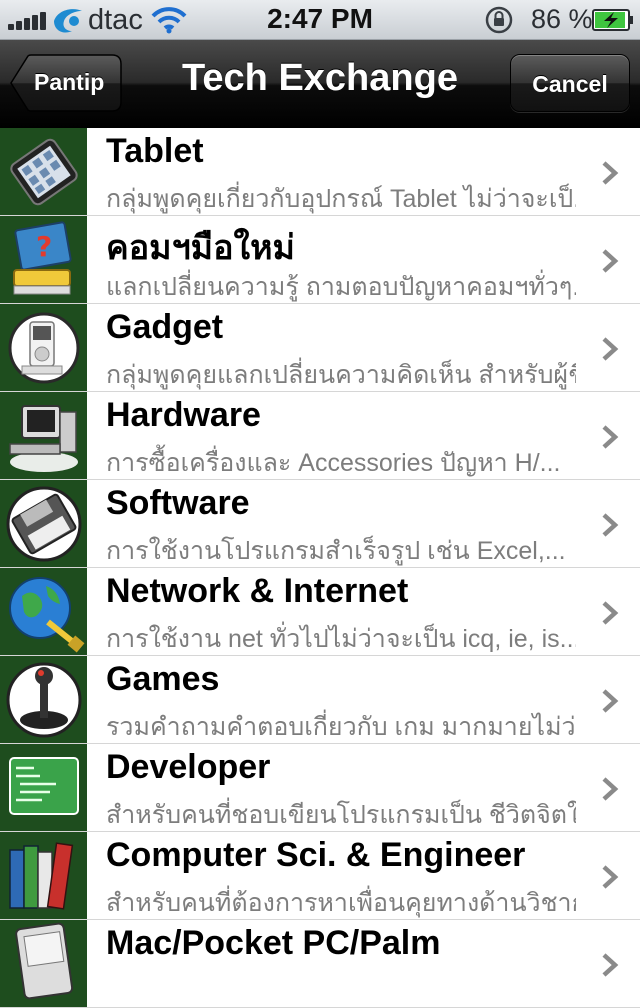 The width and height of the screenshot is (640, 1008). What do you see at coordinates (178, 503) in the screenshot?
I see `item-title: Software` at bounding box center [178, 503].